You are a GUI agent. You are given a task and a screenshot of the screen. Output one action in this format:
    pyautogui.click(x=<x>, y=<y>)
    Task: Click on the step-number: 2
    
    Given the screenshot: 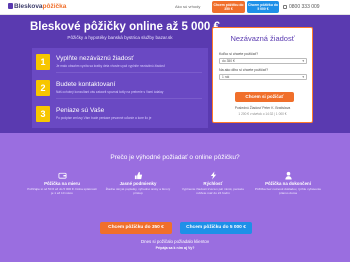 What is the action you would take?
    pyautogui.click(x=43, y=88)
    